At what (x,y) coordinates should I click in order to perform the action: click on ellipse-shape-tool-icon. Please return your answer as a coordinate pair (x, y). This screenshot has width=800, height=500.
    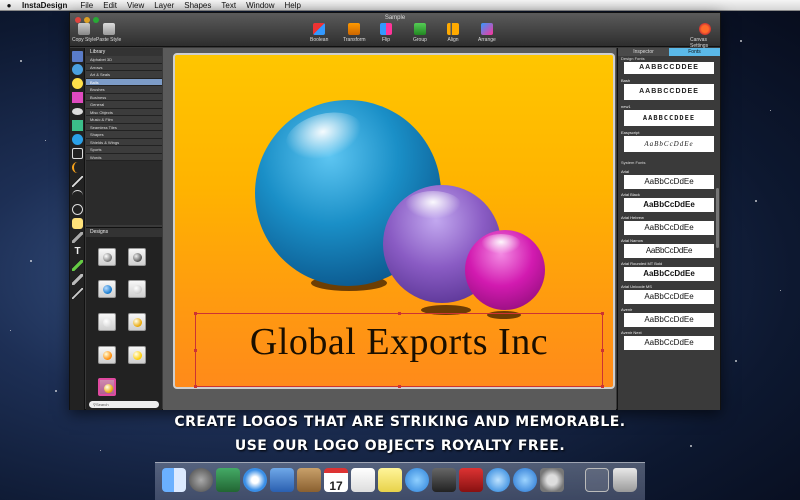
    Looking at the image, I should click on (77, 83).